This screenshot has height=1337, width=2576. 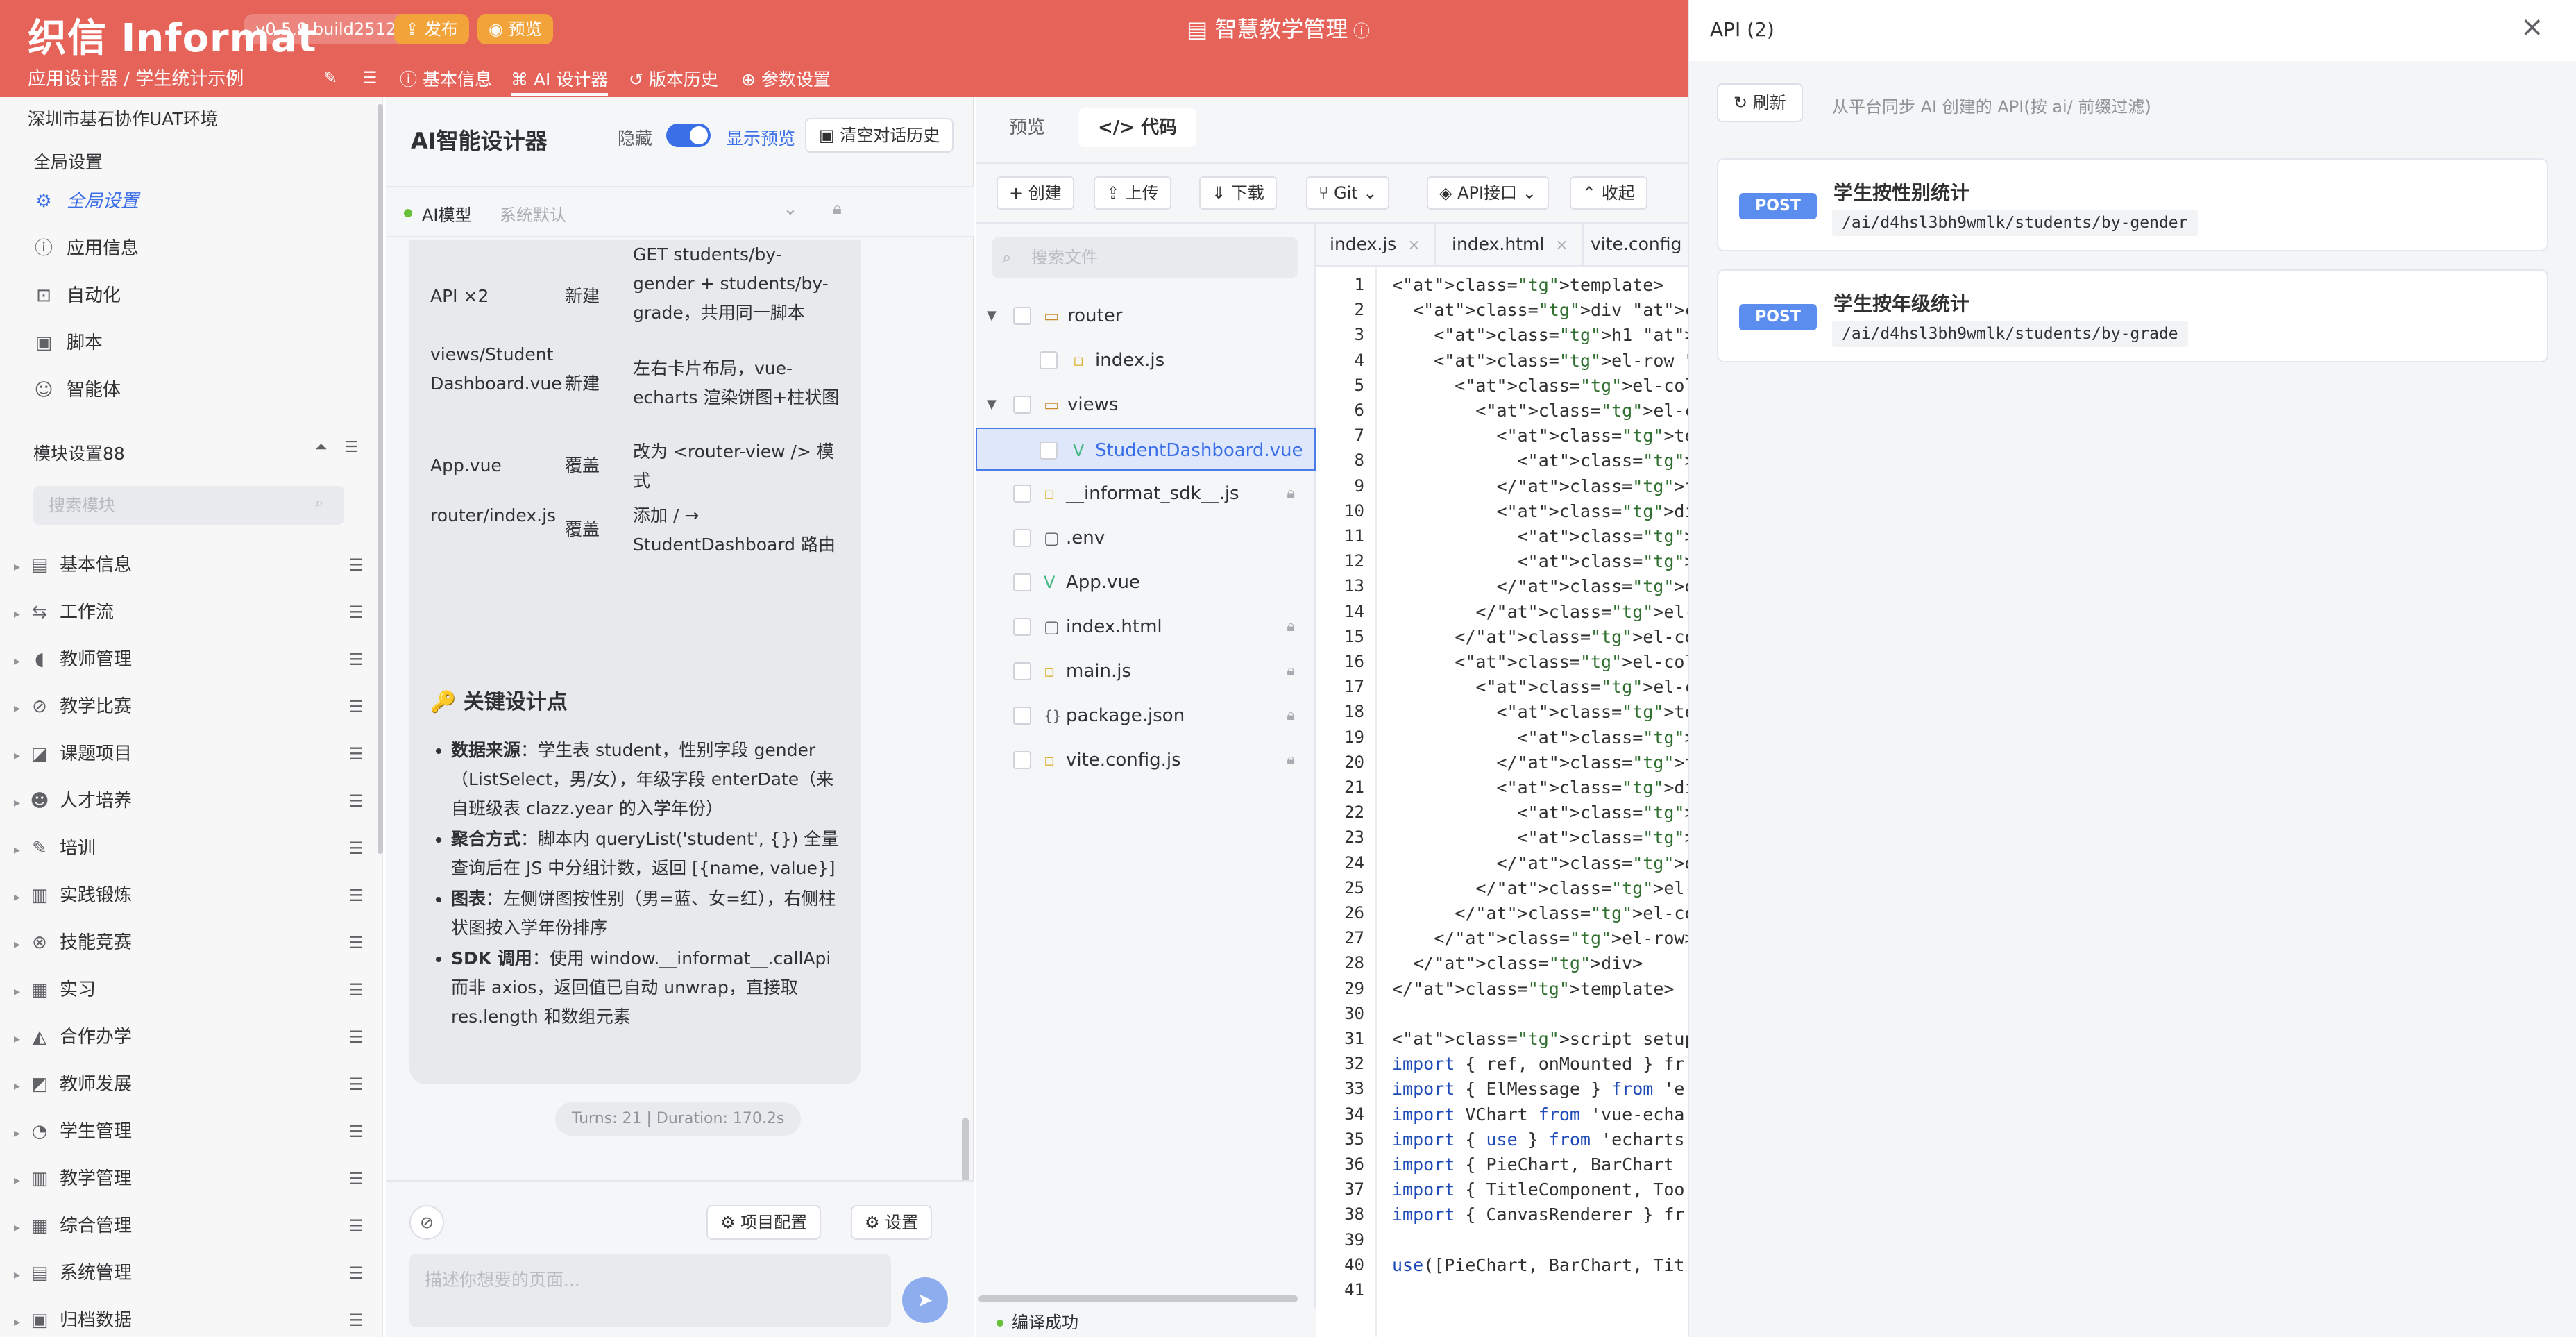 I want to click on send-icon: ➤, so click(x=925, y=1300).